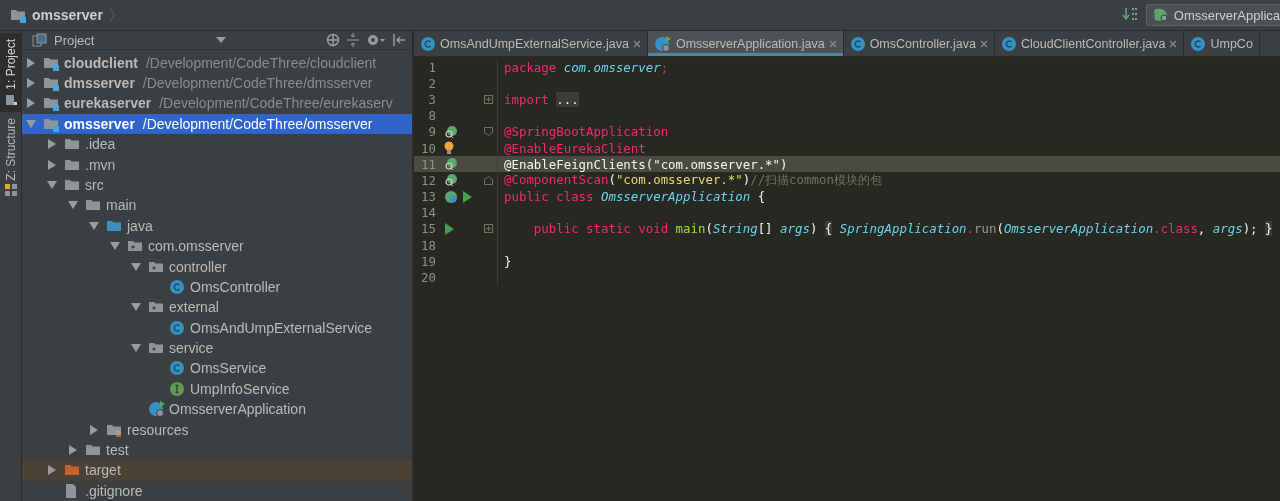 Image resolution: width=1280 pixels, height=501 pixels. Describe the element at coordinates (217, 144) in the screenshot. I see `tree-item: .idea` at that location.